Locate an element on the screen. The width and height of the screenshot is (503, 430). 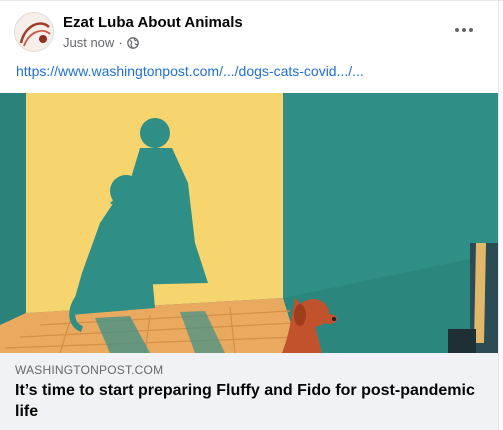
preview-source: WASHINGTONPOST.COM is located at coordinates (89, 370).